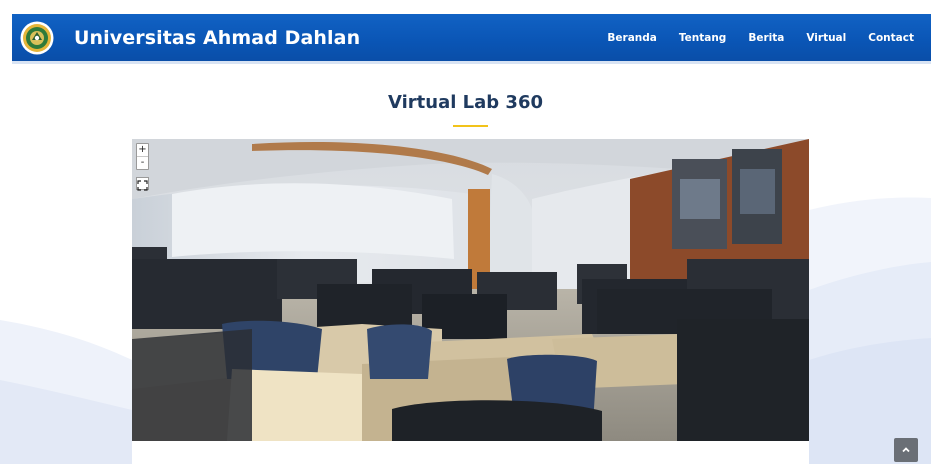 The image size is (931, 464). I want to click on fullscreen-icon, so click(142, 185).